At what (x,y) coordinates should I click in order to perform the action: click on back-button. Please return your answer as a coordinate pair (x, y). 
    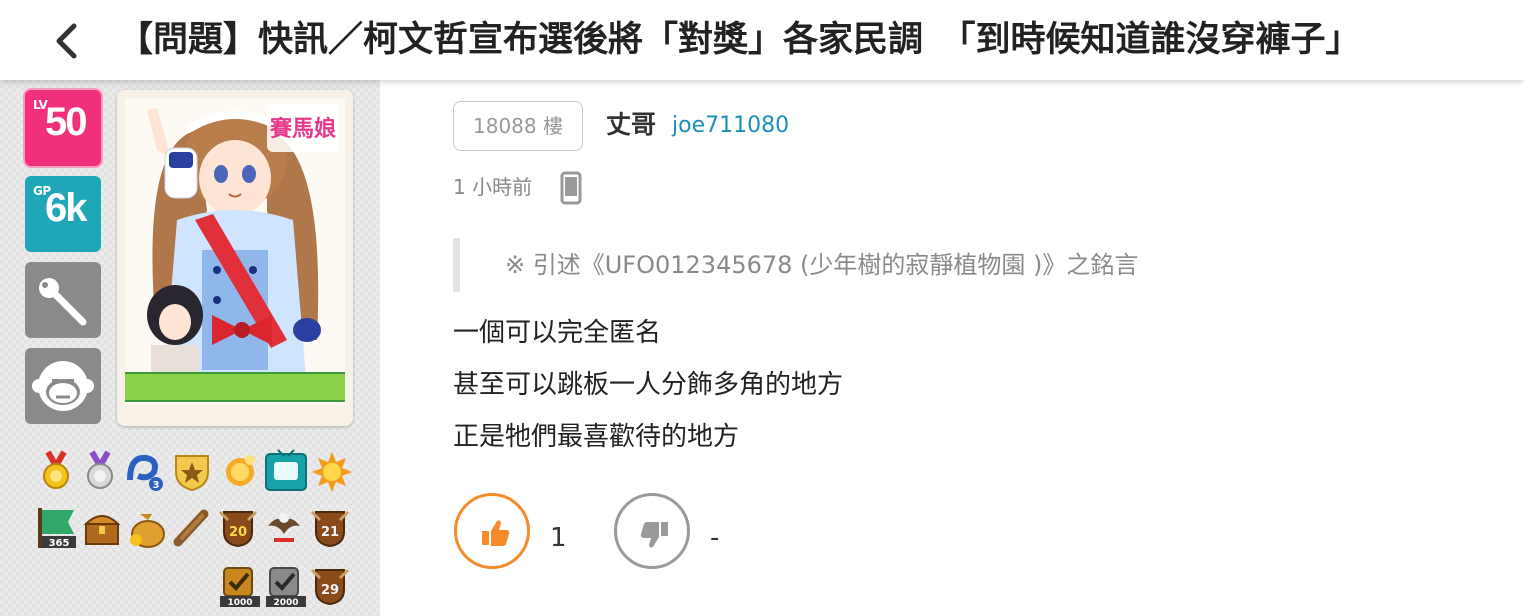
    Looking at the image, I should click on (65, 41).